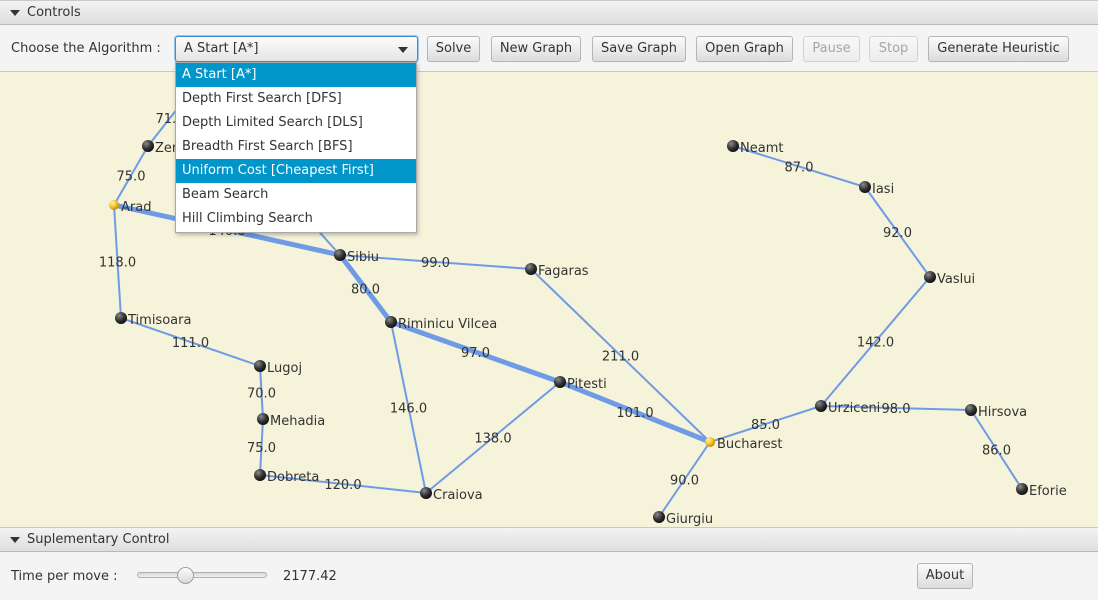 This screenshot has height=600, width=1098. I want to click on node-label: Neamt, so click(761, 148).